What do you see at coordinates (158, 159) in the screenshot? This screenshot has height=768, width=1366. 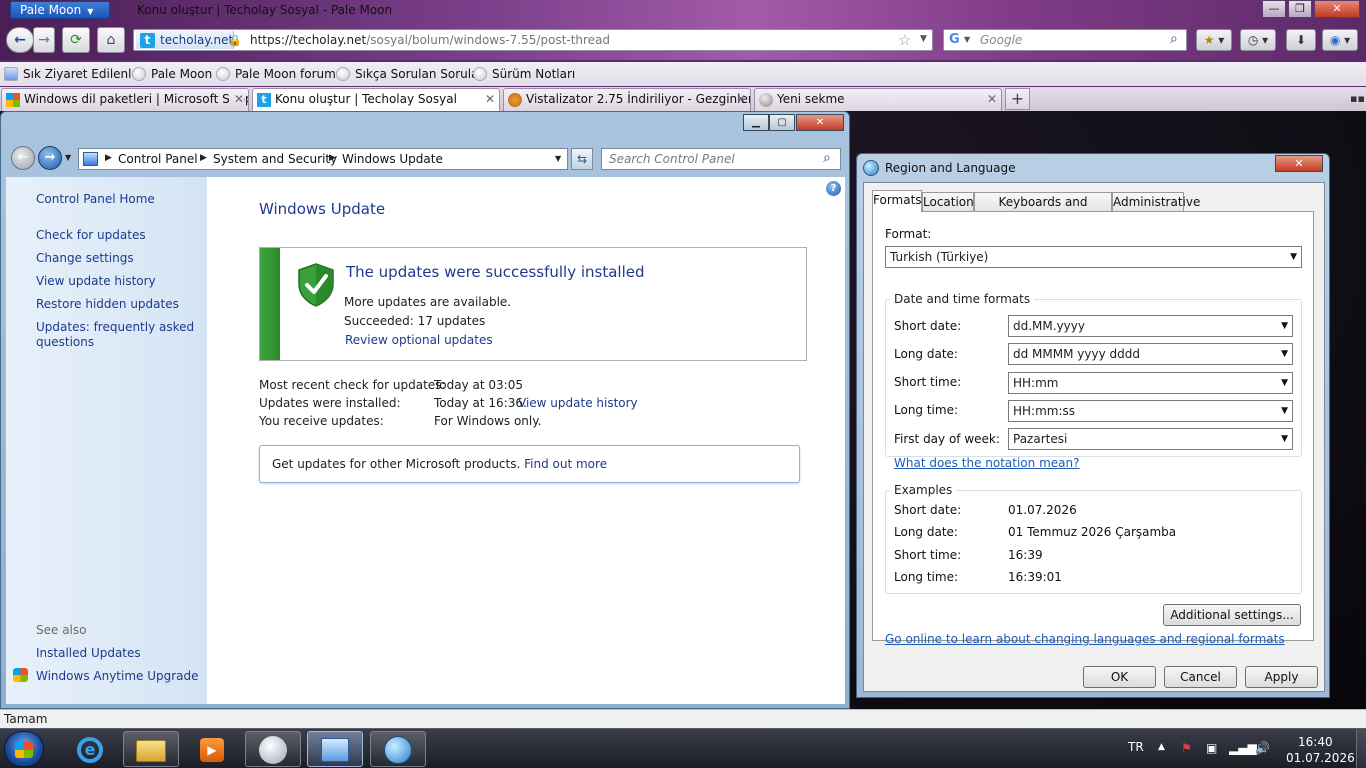 I see `breadcrumb-control-panel: Control Panel` at bounding box center [158, 159].